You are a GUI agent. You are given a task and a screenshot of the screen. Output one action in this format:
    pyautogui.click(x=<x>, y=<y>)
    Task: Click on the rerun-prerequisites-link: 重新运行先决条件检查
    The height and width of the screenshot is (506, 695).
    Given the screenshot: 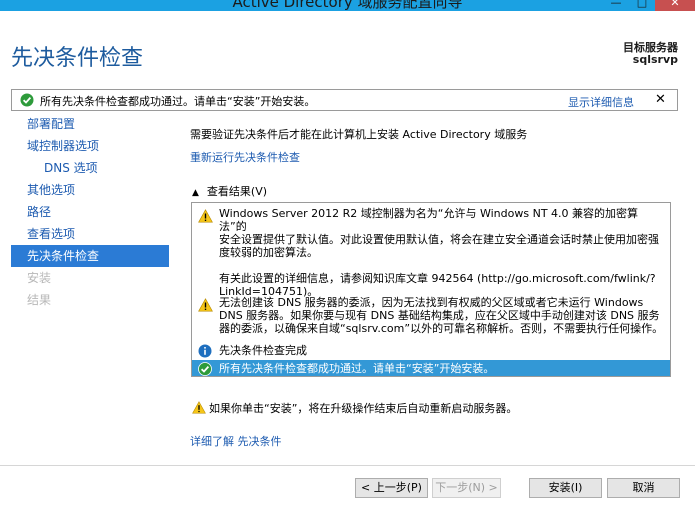 What is the action you would take?
    pyautogui.click(x=245, y=157)
    